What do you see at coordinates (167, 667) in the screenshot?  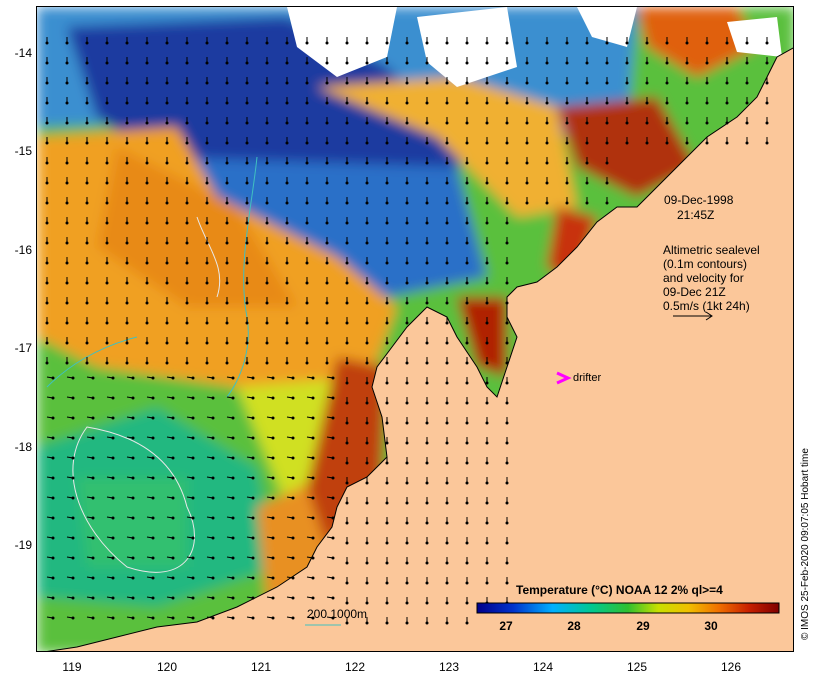 I see `x-tick-label: 120` at bounding box center [167, 667].